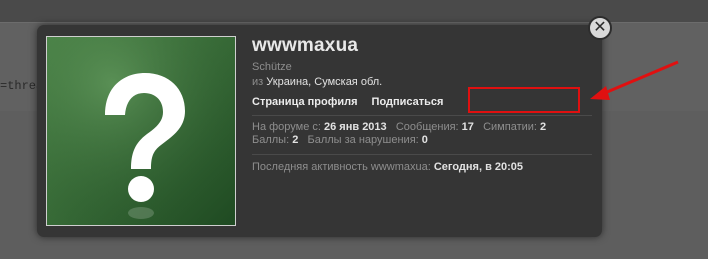 The image size is (708, 259). What do you see at coordinates (634, 80) in the screenshot?
I see `annotation-arrow-icon` at bounding box center [634, 80].